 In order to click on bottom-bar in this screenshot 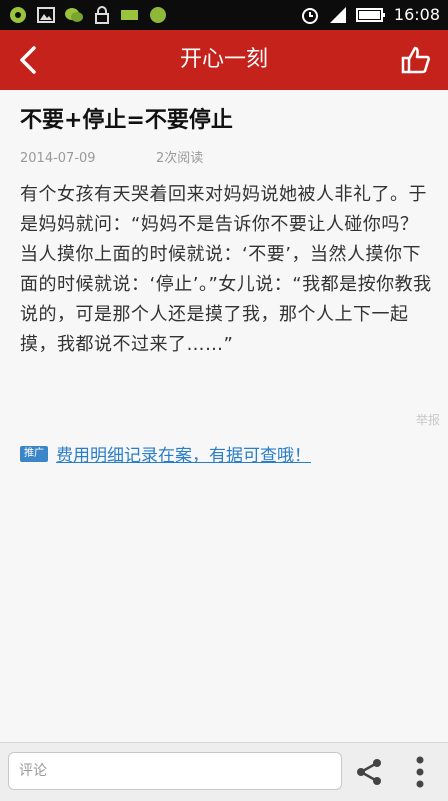, I will do `click(224, 771)`.